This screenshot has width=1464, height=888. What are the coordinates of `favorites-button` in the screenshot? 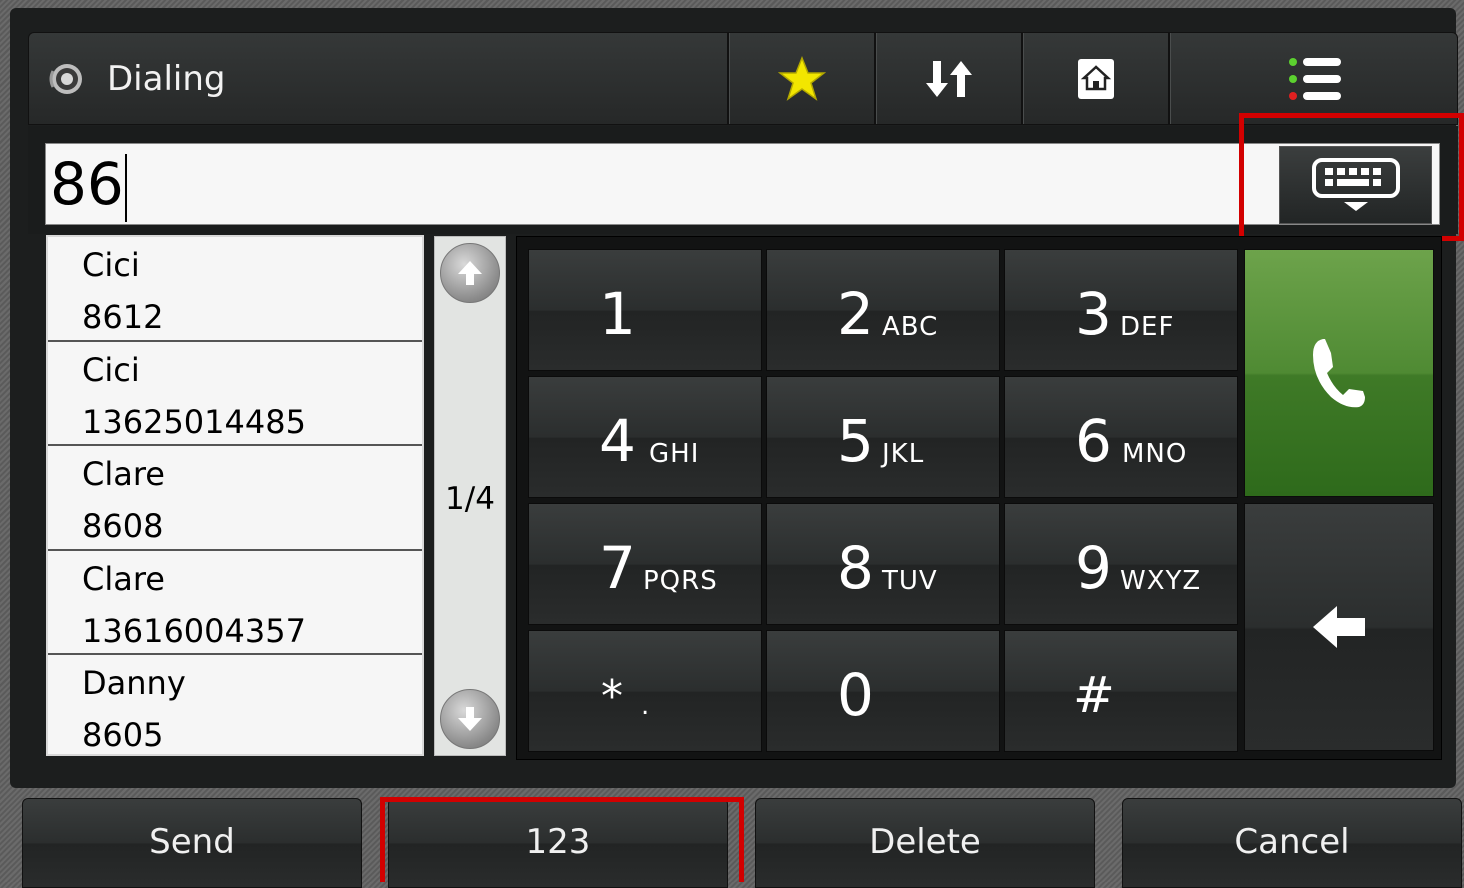 It's located at (801, 78).